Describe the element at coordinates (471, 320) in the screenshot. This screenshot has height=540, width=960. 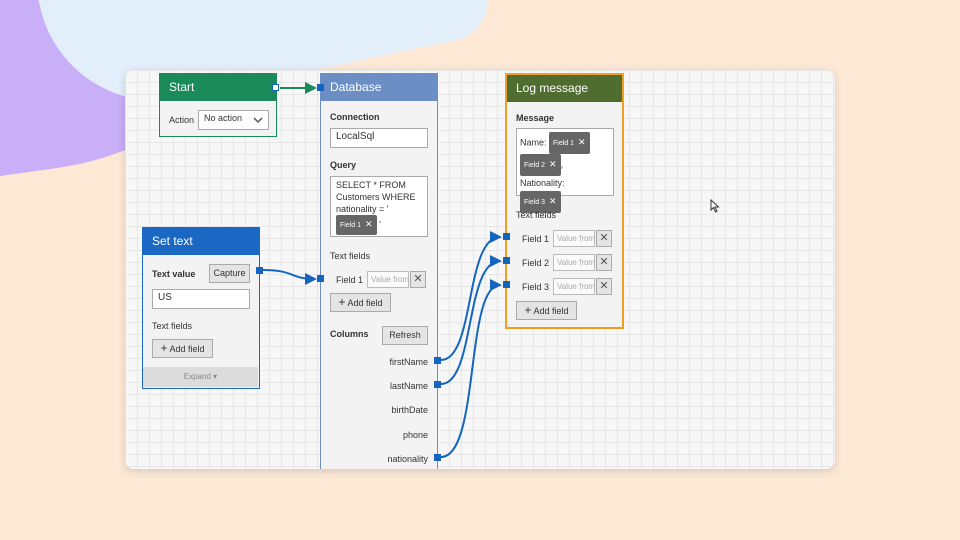
I see `wire-lastname-field2` at that location.